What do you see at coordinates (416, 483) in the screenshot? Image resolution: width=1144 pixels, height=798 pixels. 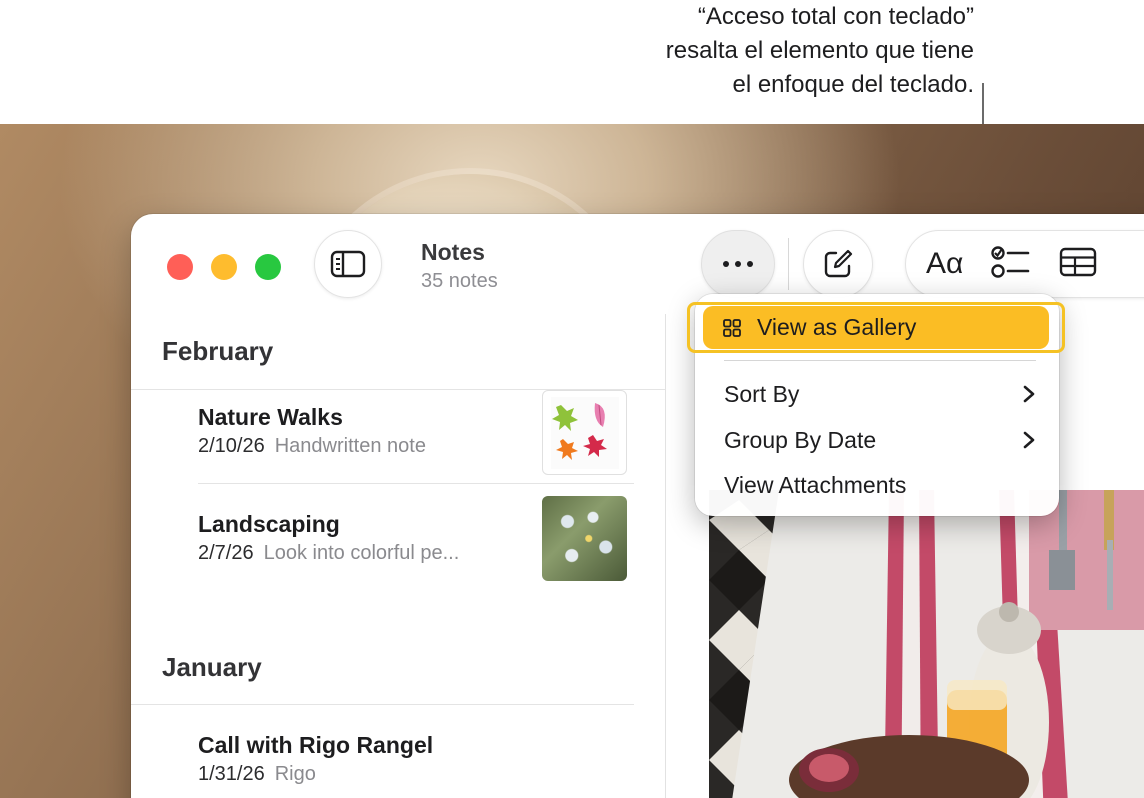 I see `row-divider` at bounding box center [416, 483].